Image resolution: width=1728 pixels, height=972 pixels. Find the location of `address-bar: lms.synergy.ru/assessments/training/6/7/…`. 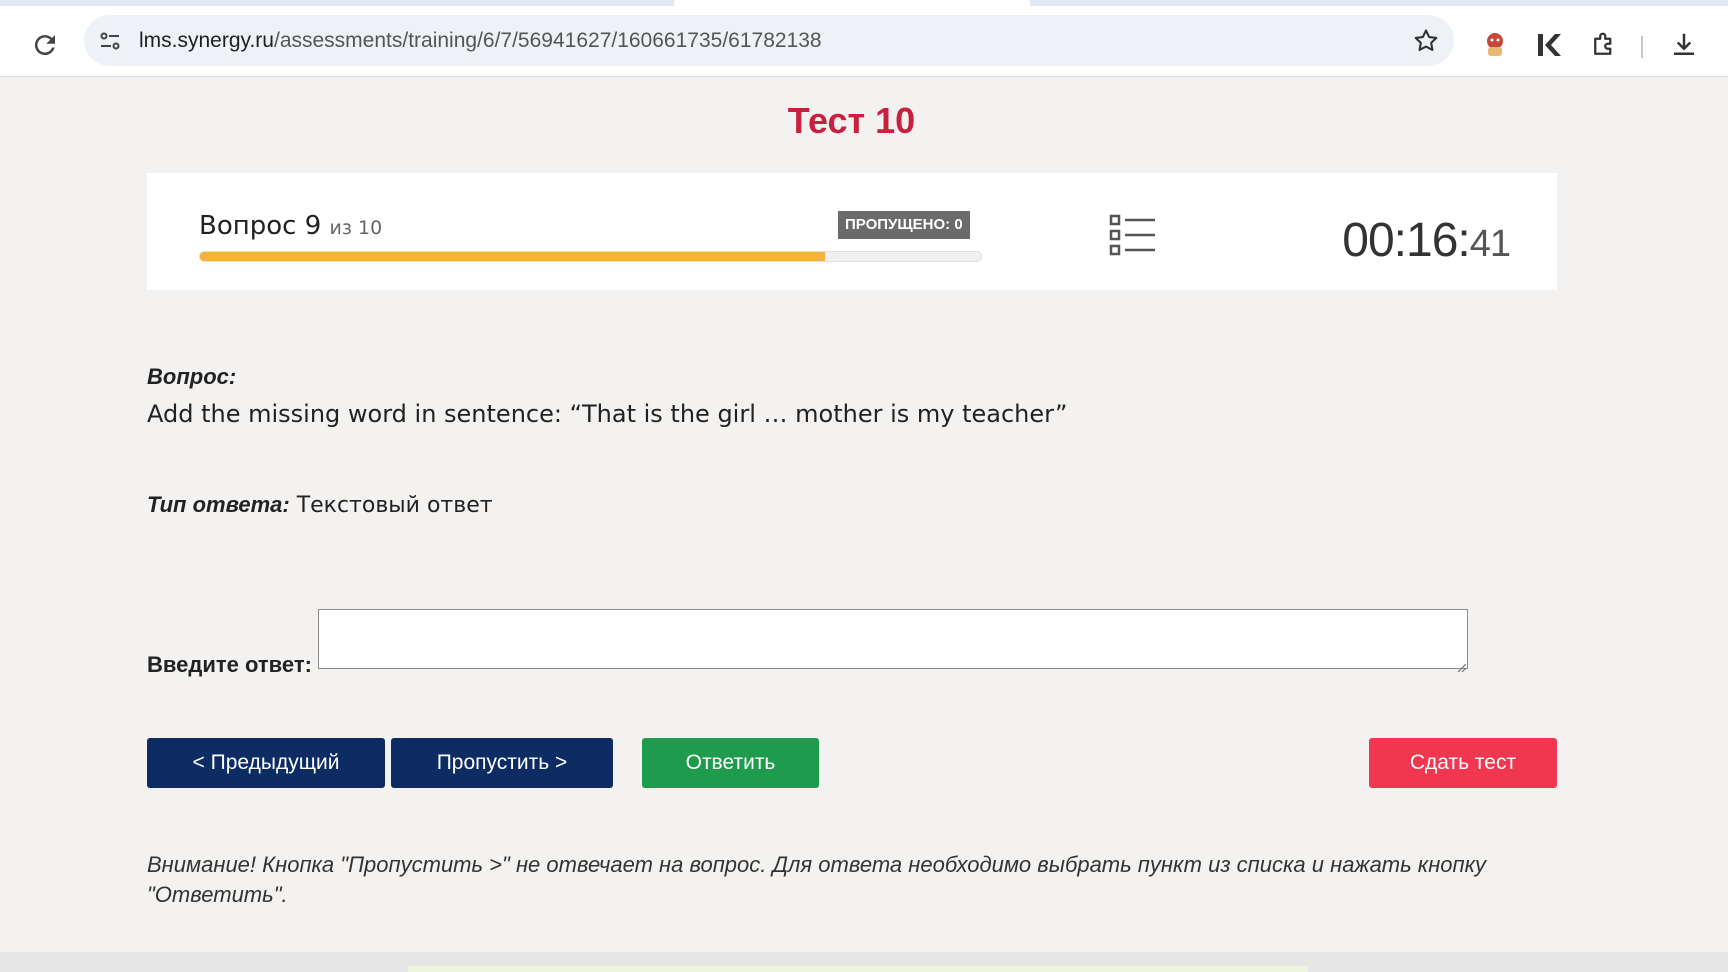

address-bar: lms.synergy.ru/assessments/training/6/7/… is located at coordinates (769, 40).